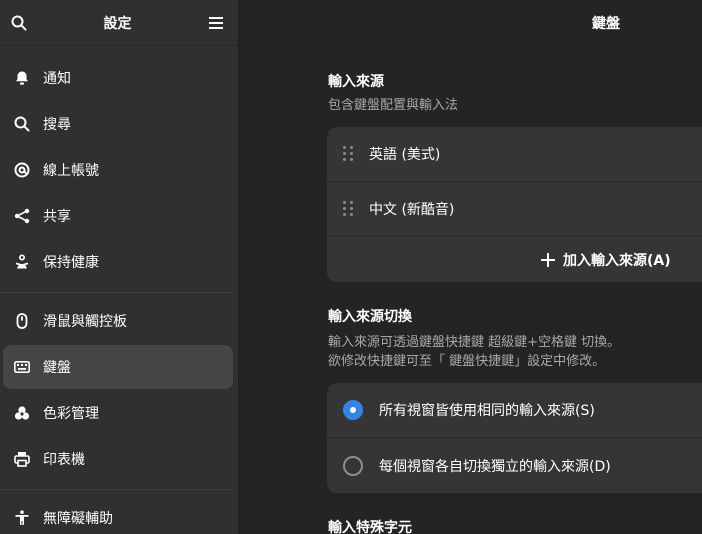 Image resolution: width=702 pixels, height=534 pixels. I want to click on sidebar-item-label: 通知, so click(57, 79).